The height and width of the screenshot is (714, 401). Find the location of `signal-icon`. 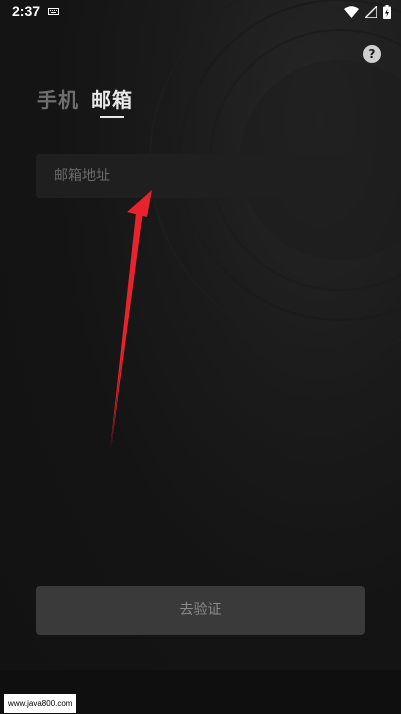

signal-icon is located at coordinates (371, 12).